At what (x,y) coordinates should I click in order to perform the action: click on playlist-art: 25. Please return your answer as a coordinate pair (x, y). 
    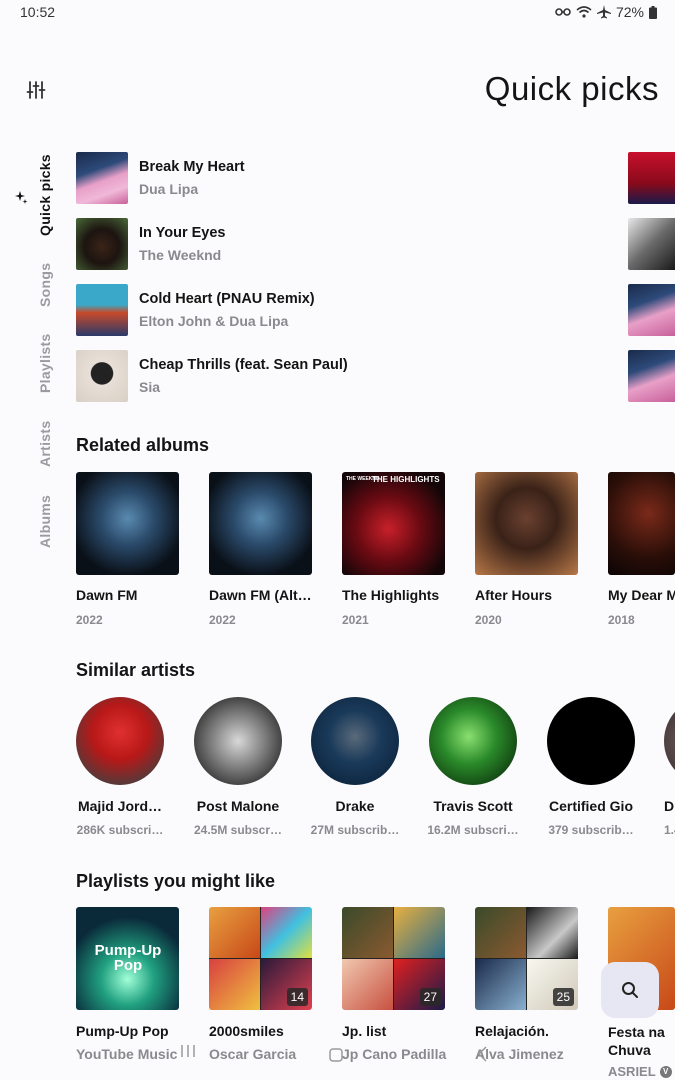
    Looking at the image, I should click on (526, 958).